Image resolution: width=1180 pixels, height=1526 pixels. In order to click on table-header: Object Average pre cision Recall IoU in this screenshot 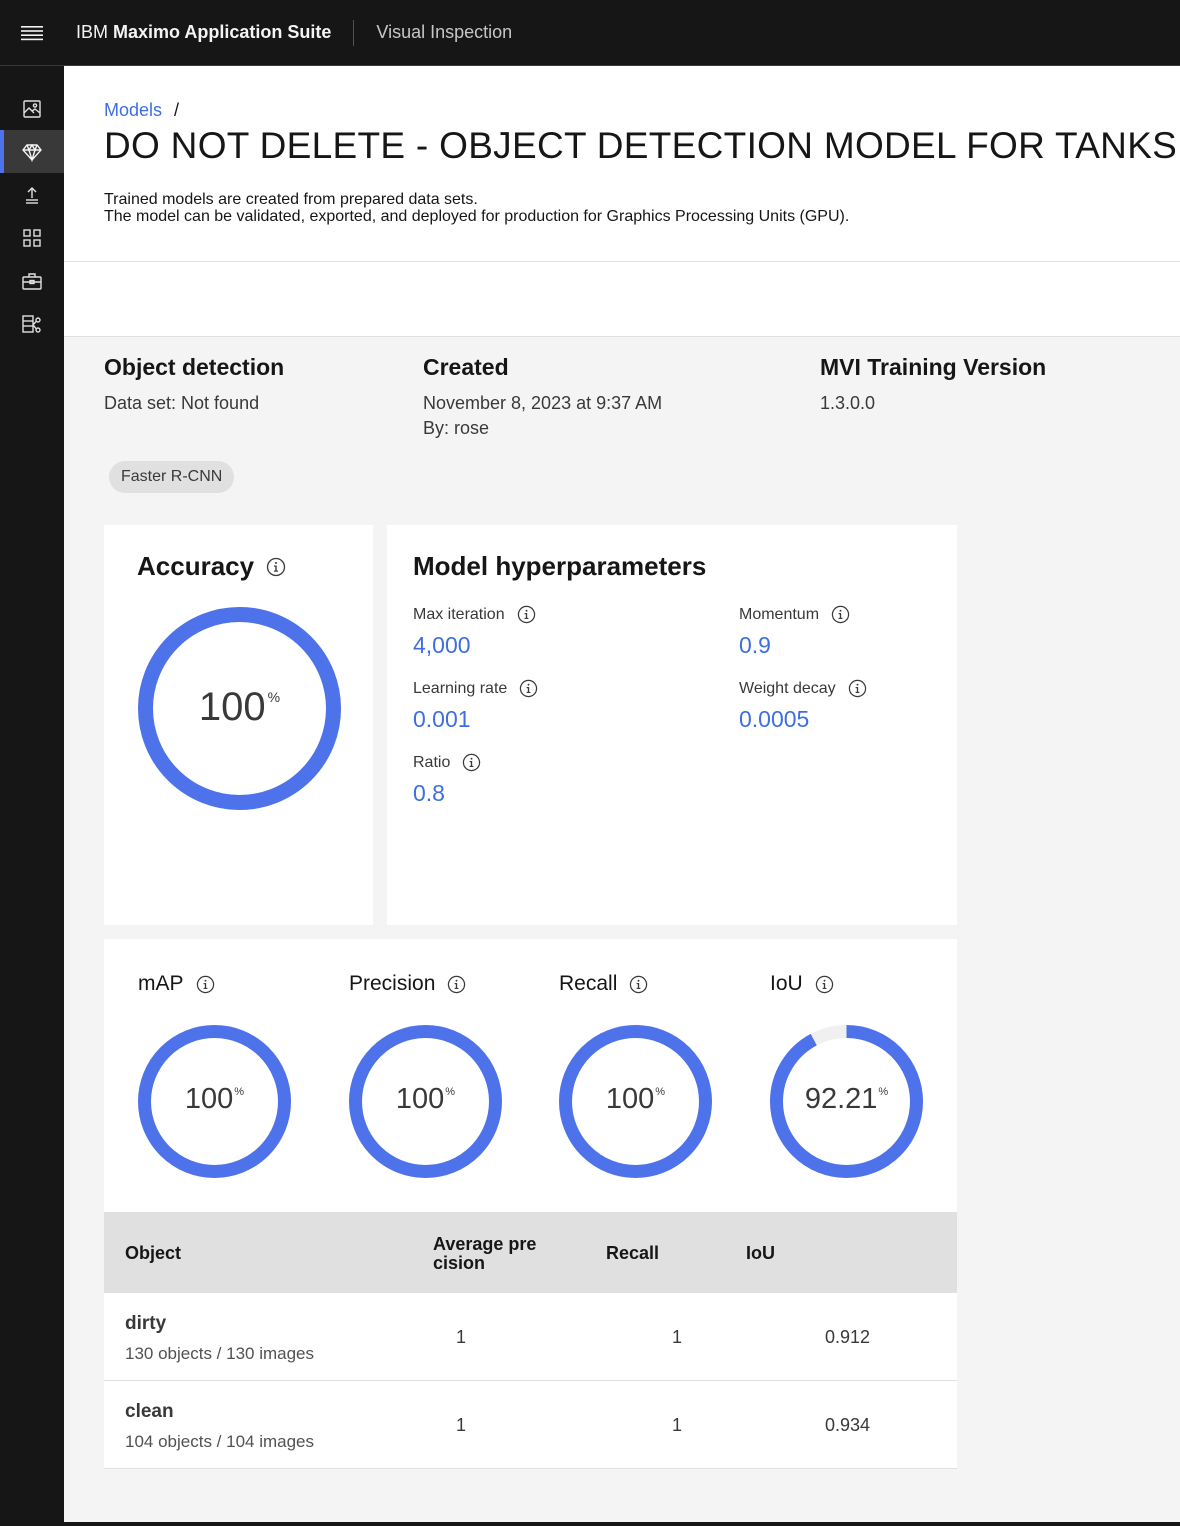, I will do `click(530, 1252)`.